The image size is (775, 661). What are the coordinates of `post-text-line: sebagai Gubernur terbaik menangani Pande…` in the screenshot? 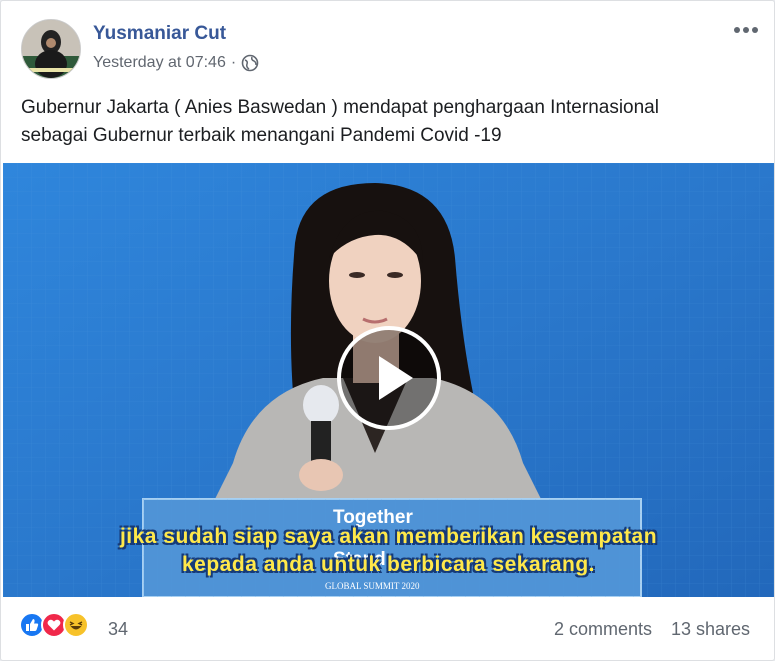 It's located at (261, 135).